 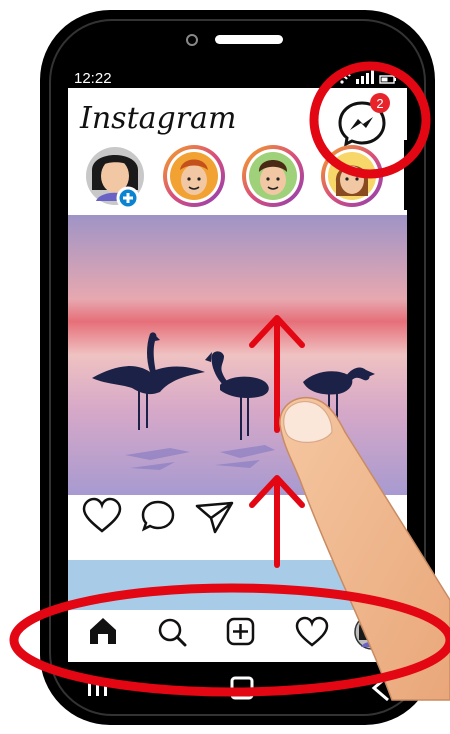 What do you see at coordinates (237, 636) in the screenshot?
I see `bottom-navigation` at bounding box center [237, 636].